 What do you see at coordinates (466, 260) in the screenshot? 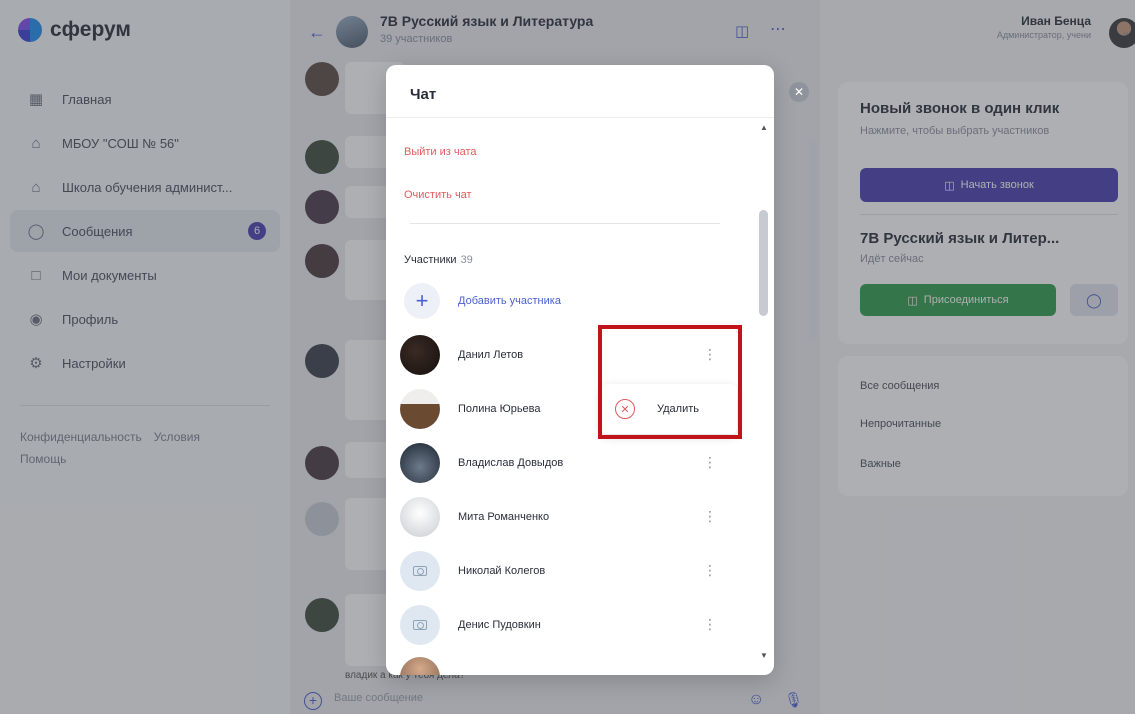
I see `members-count: 39` at bounding box center [466, 260].